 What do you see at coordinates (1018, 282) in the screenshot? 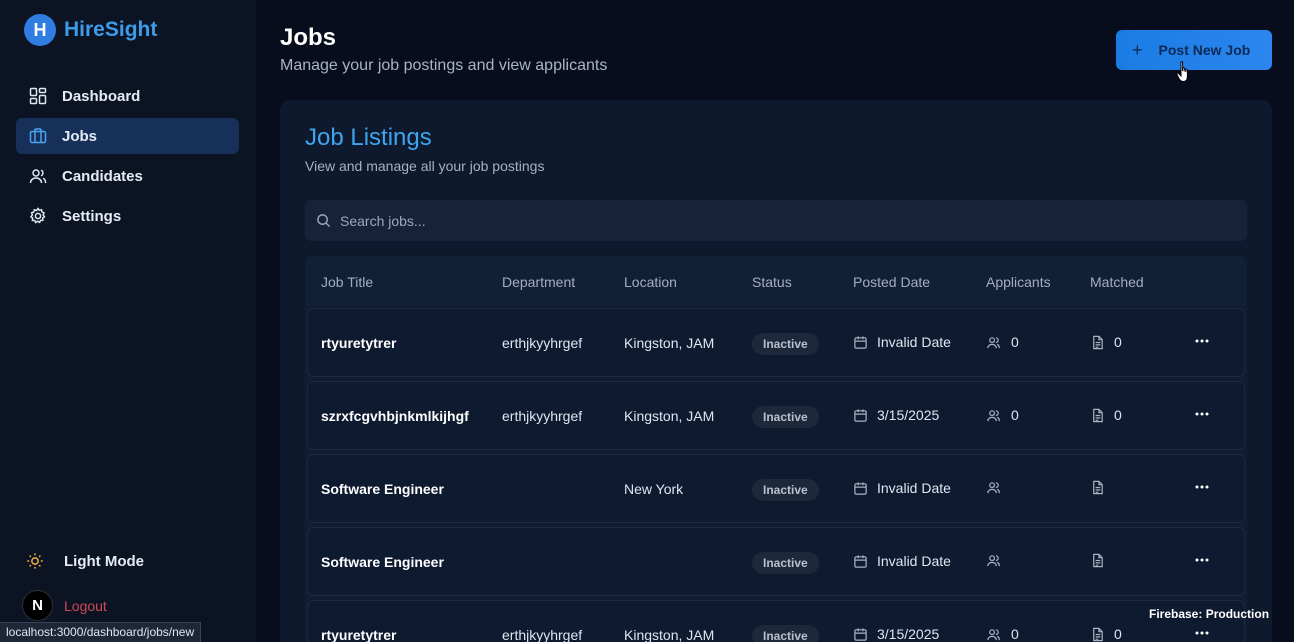
I see `column-header-applicants: Applicants` at bounding box center [1018, 282].